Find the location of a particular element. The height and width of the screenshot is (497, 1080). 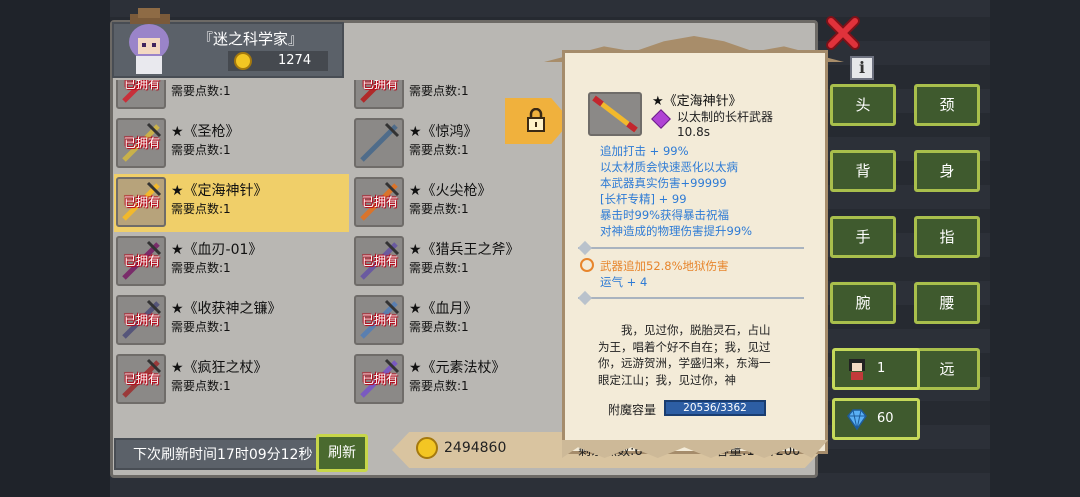

weapon-item: 已拥有 ★《疯狂之杖》 需要点数:1 is located at coordinates (231, 380).